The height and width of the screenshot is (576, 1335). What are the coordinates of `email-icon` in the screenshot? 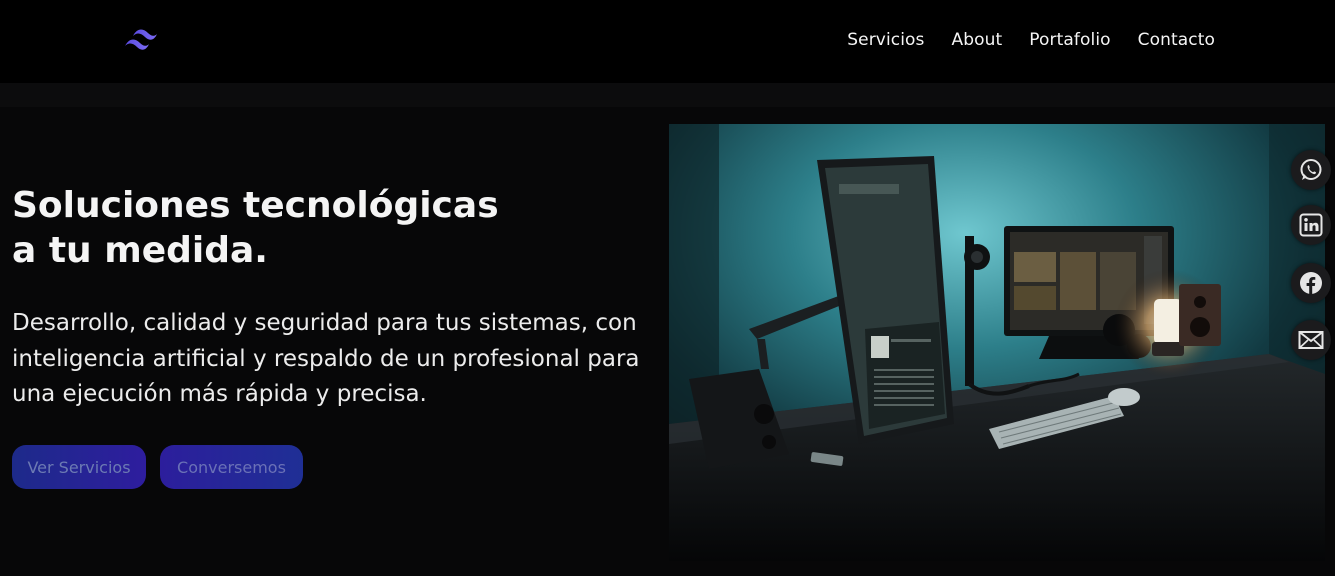 It's located at (1311, 340).